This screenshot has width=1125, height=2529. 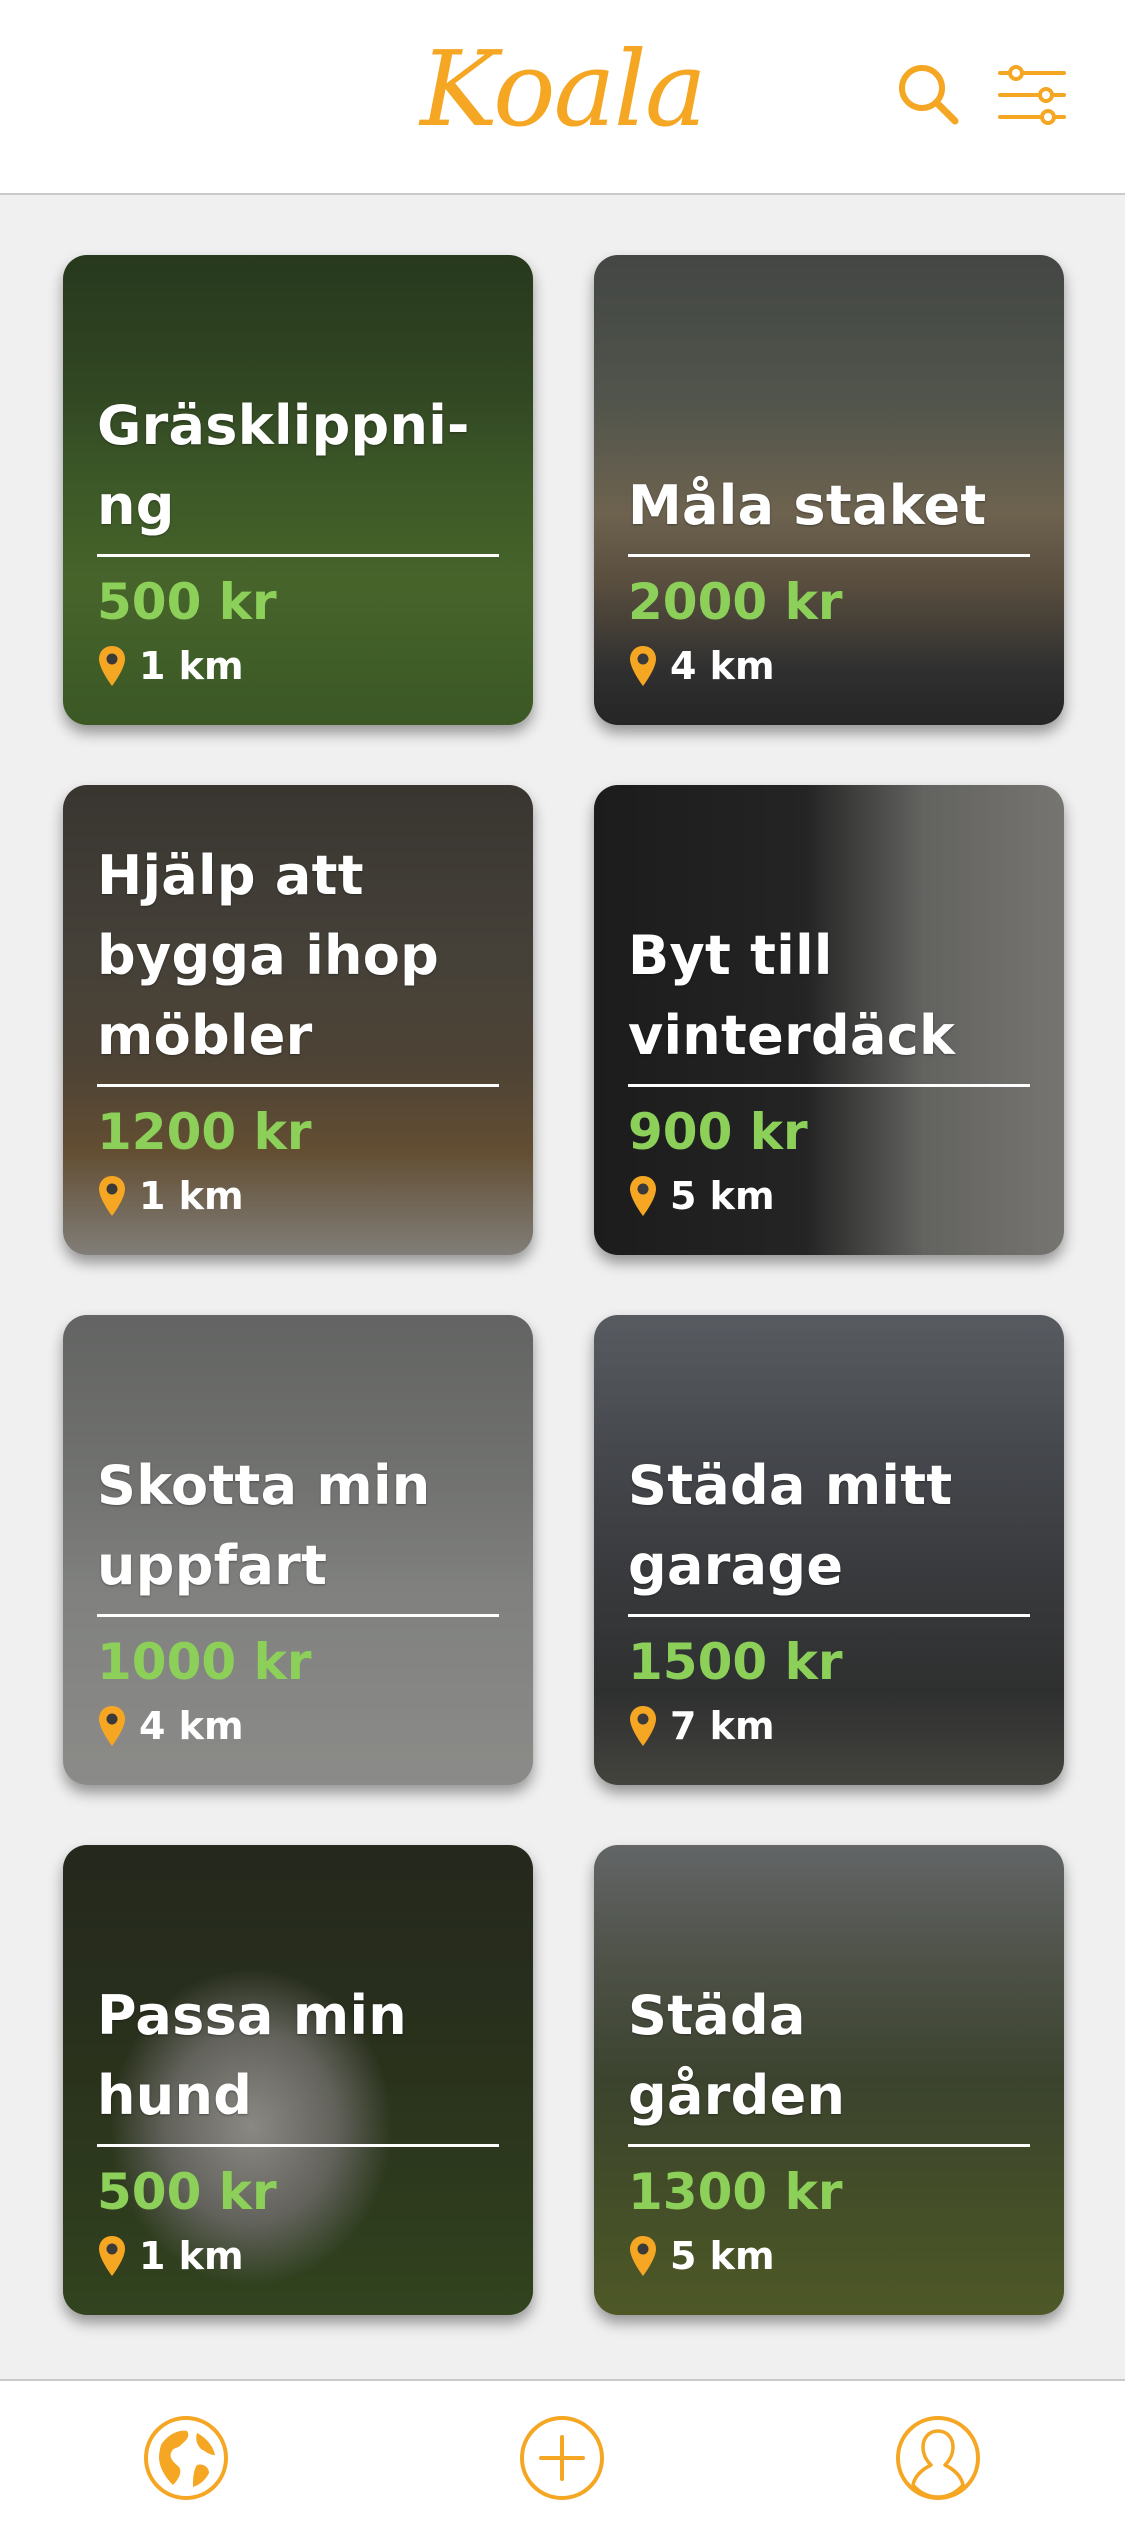 I want to click on job-title: Måla staket, so click(x=829, y=511).